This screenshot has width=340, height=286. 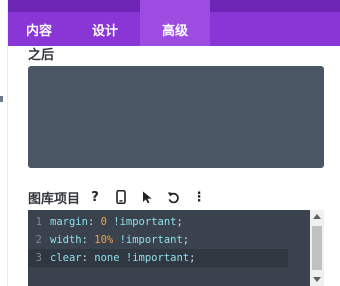 I want to click on tab-design: 设计, so click(x=105, y=23).